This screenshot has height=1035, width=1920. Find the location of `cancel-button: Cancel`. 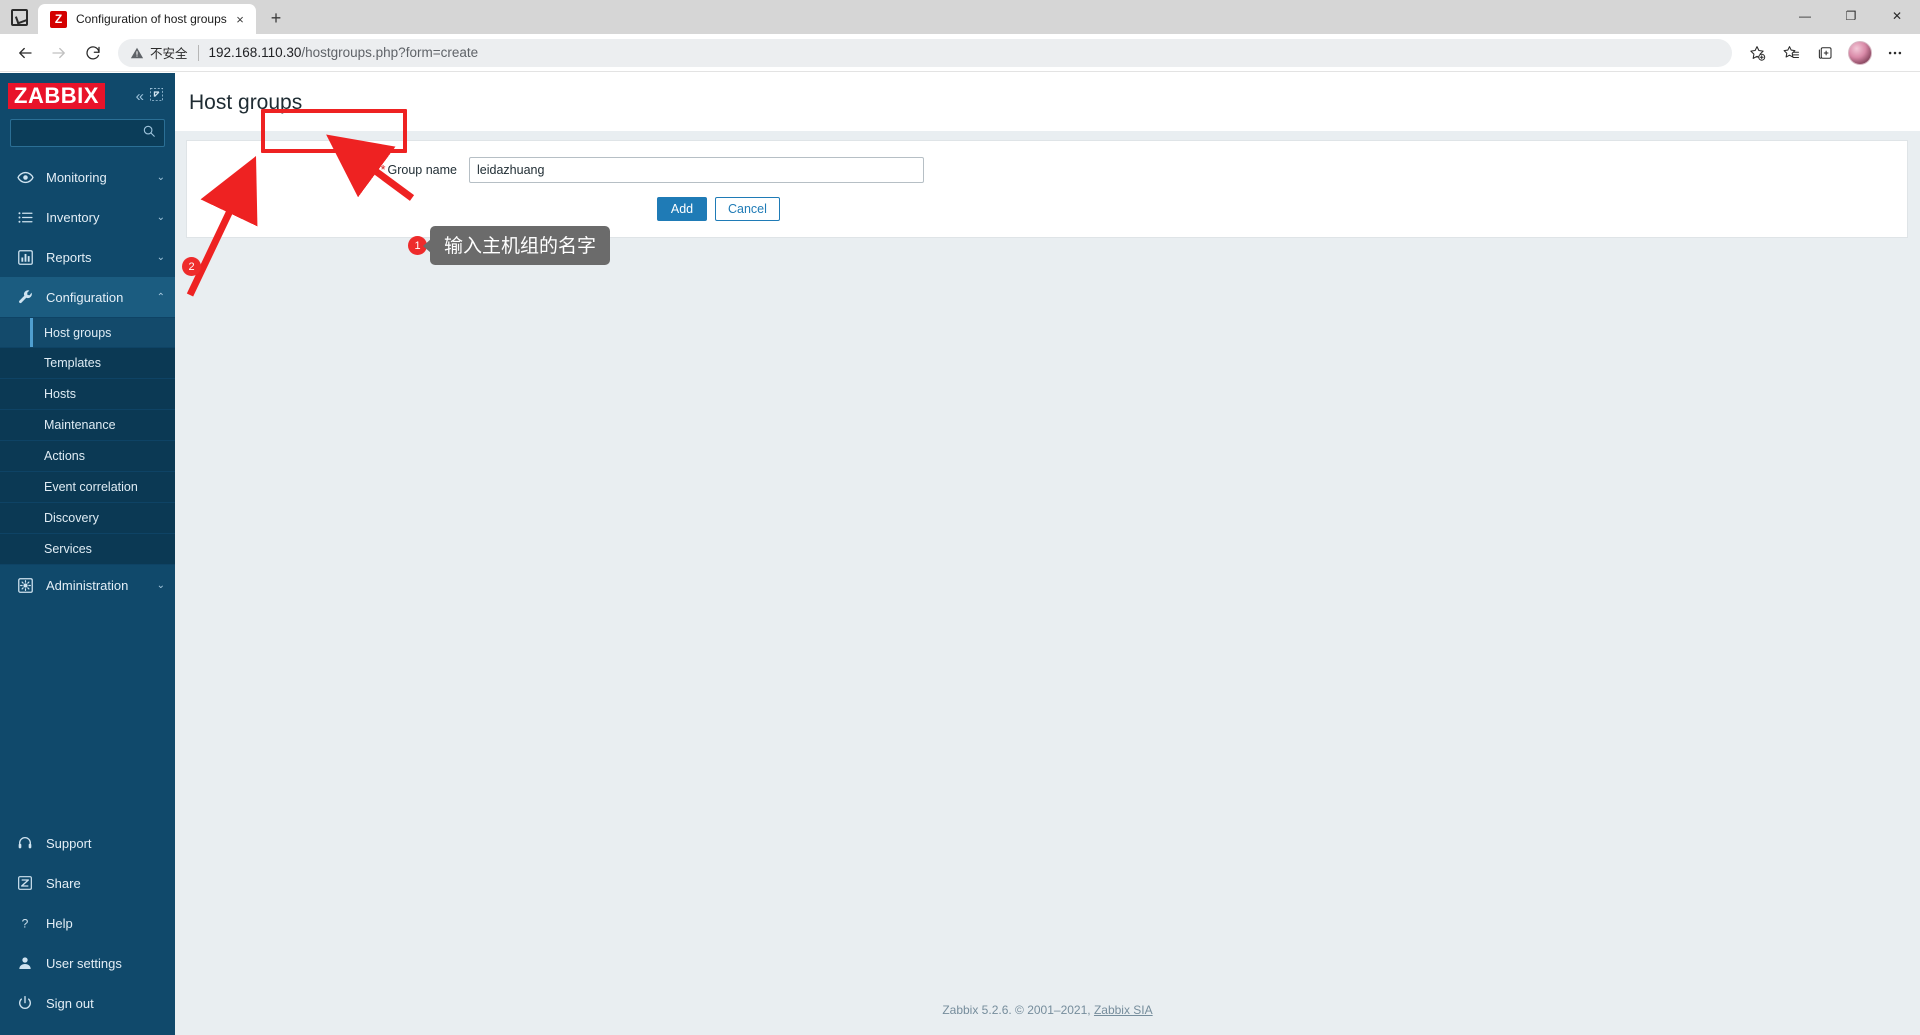

cancel-button: Cancel is located at coordinates (747, 209).